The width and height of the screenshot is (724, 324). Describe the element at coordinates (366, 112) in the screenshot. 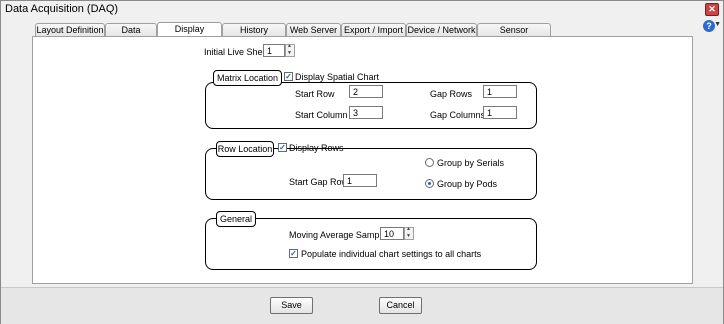

I see `start-column-input: 3` at that location.